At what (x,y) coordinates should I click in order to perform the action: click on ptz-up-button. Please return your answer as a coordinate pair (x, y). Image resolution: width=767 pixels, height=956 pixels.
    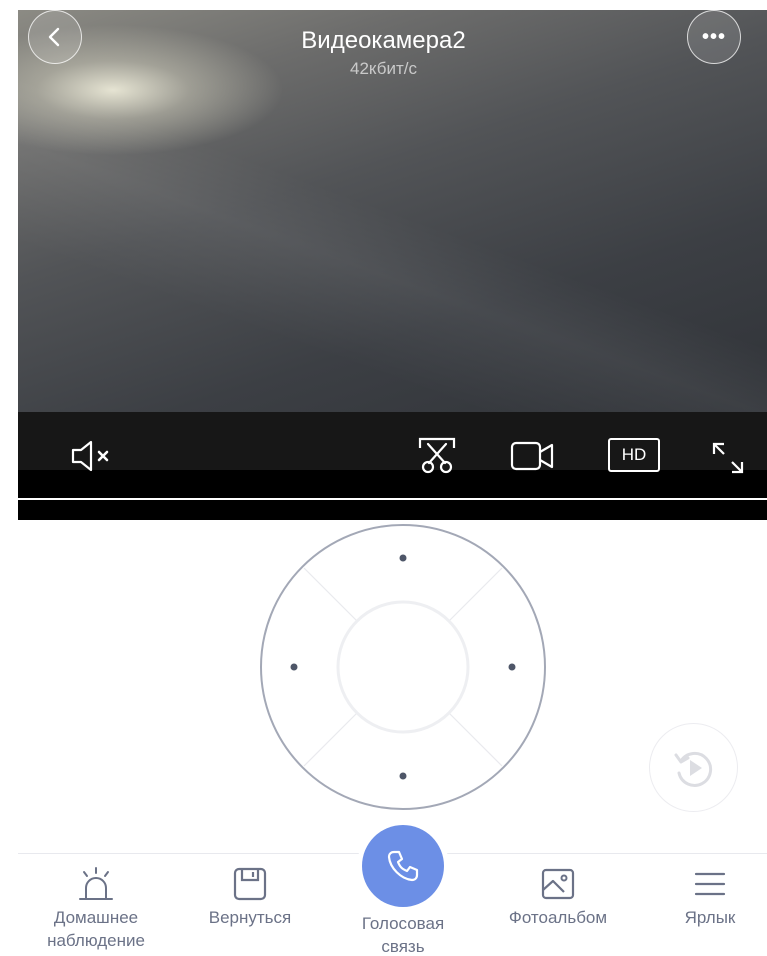
    Looking at the image, I should click on (403, 560).